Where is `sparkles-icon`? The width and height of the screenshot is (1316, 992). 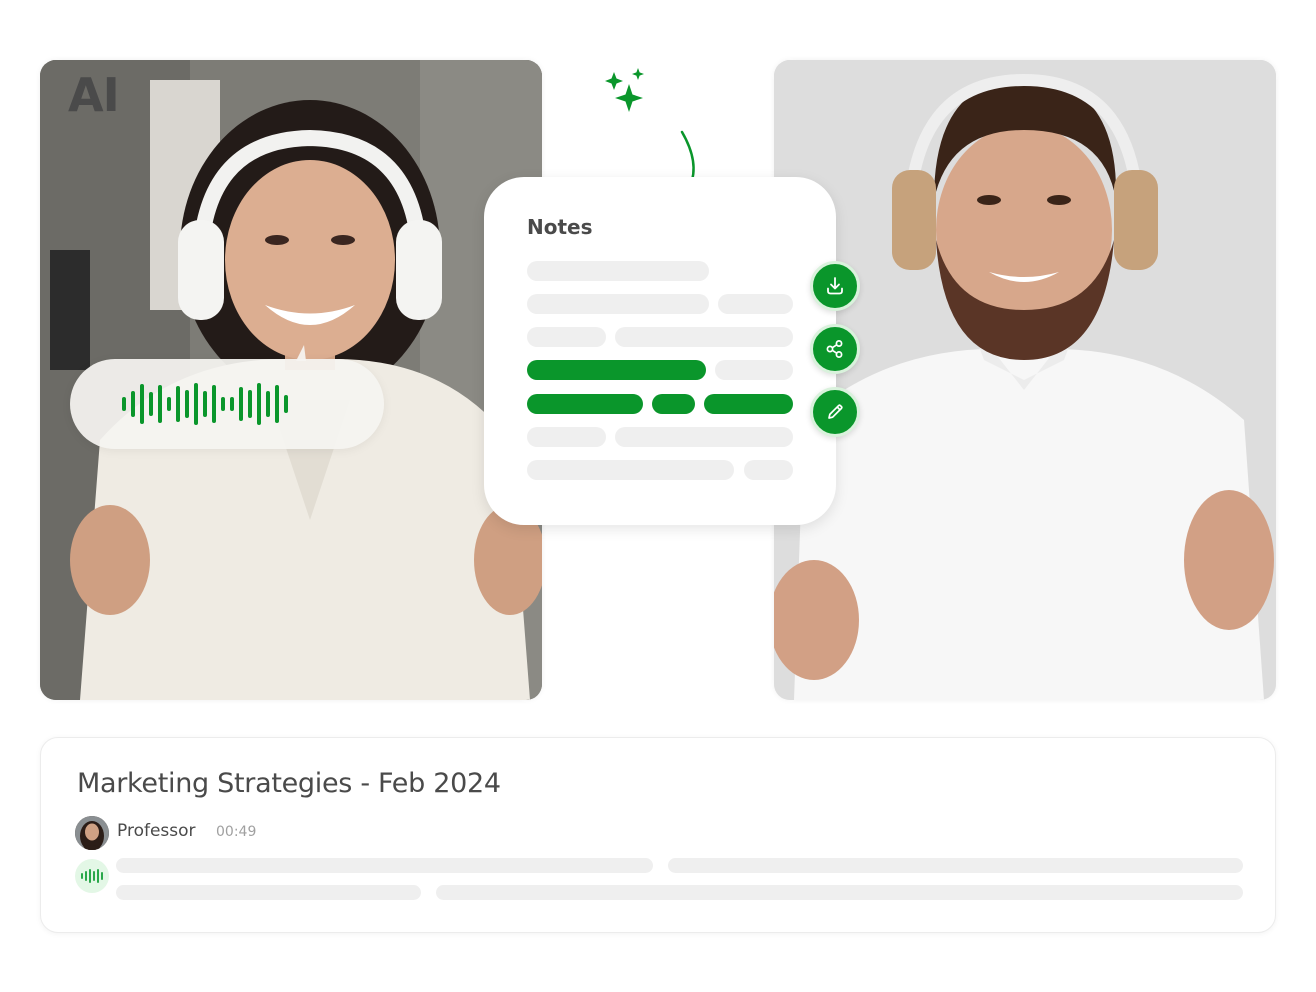
sparkles-icon is located at coordinates (624, 90).